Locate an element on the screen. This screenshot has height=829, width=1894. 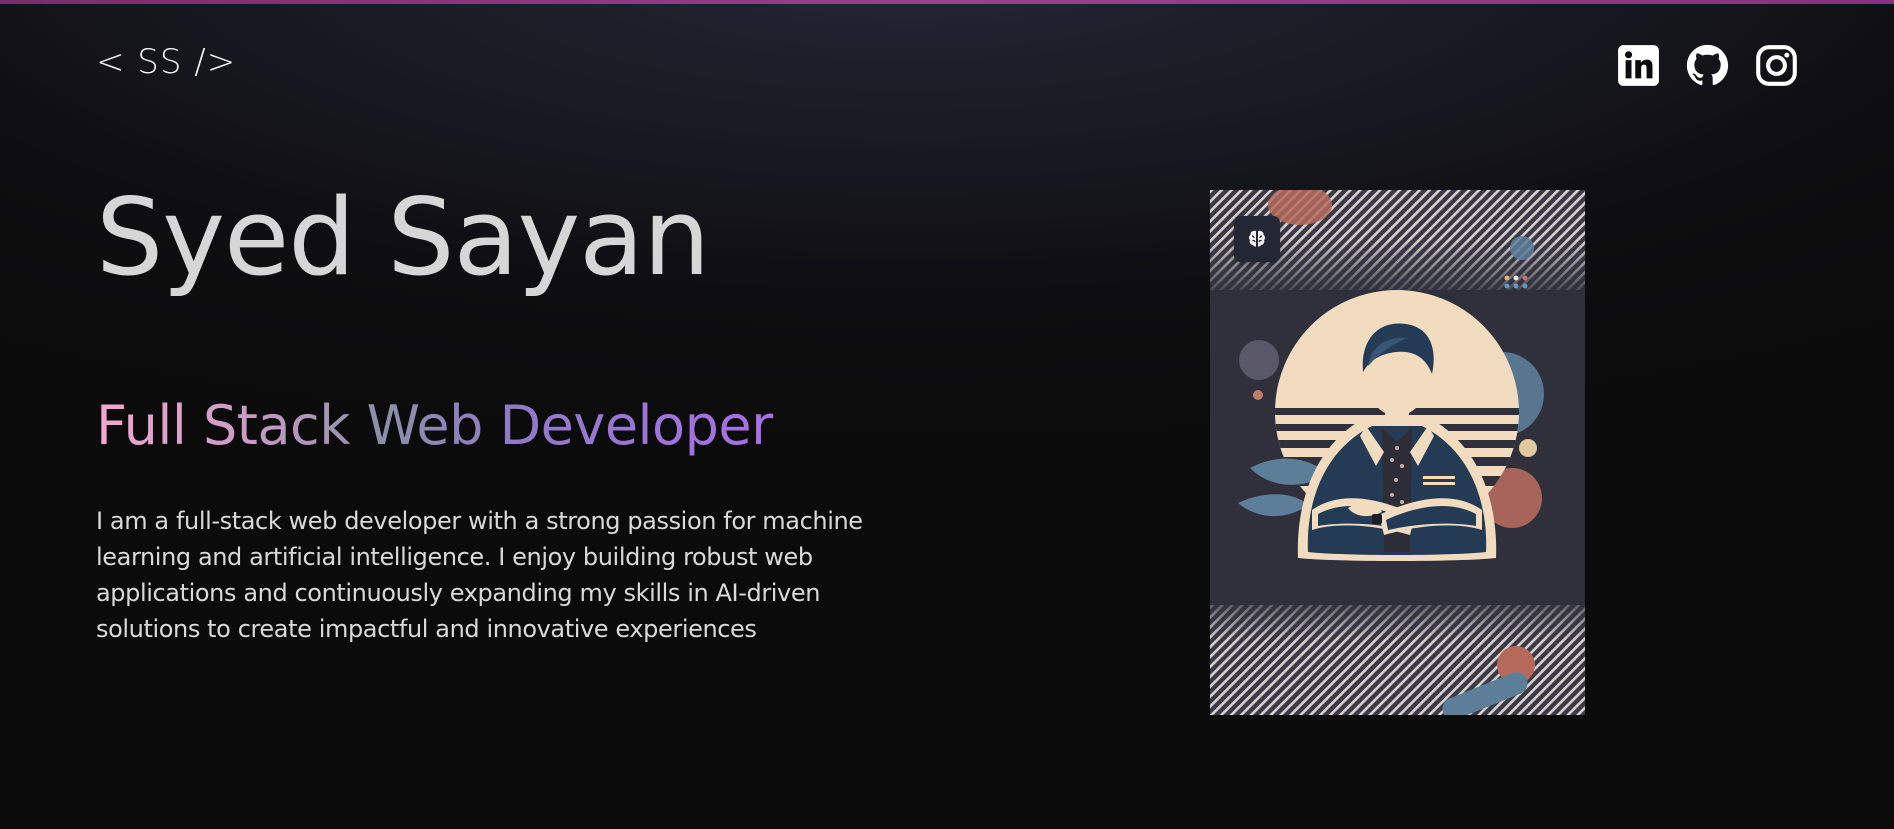
linkedin-icon is located at coordinates (1638, 65).